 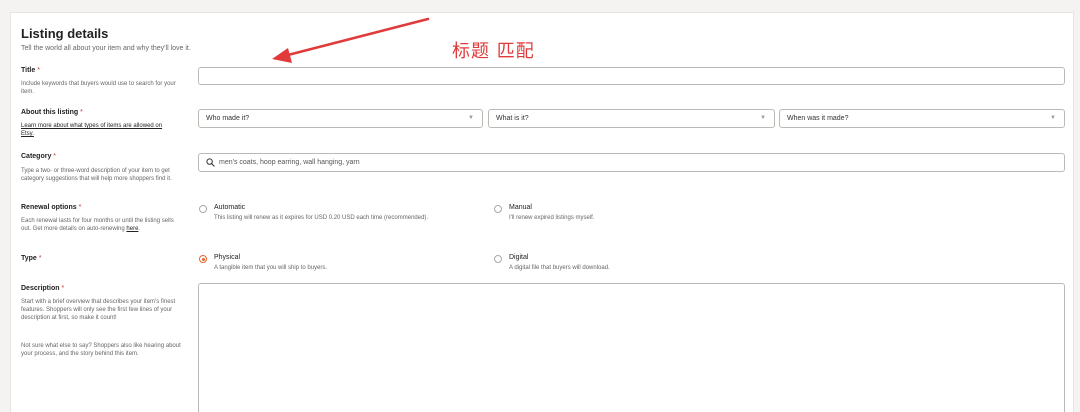 What do you see at coordinates (922, 118) in the screenshot?
I see `when-made-select: When was it made? ▼` at bounding box center [922, 118].